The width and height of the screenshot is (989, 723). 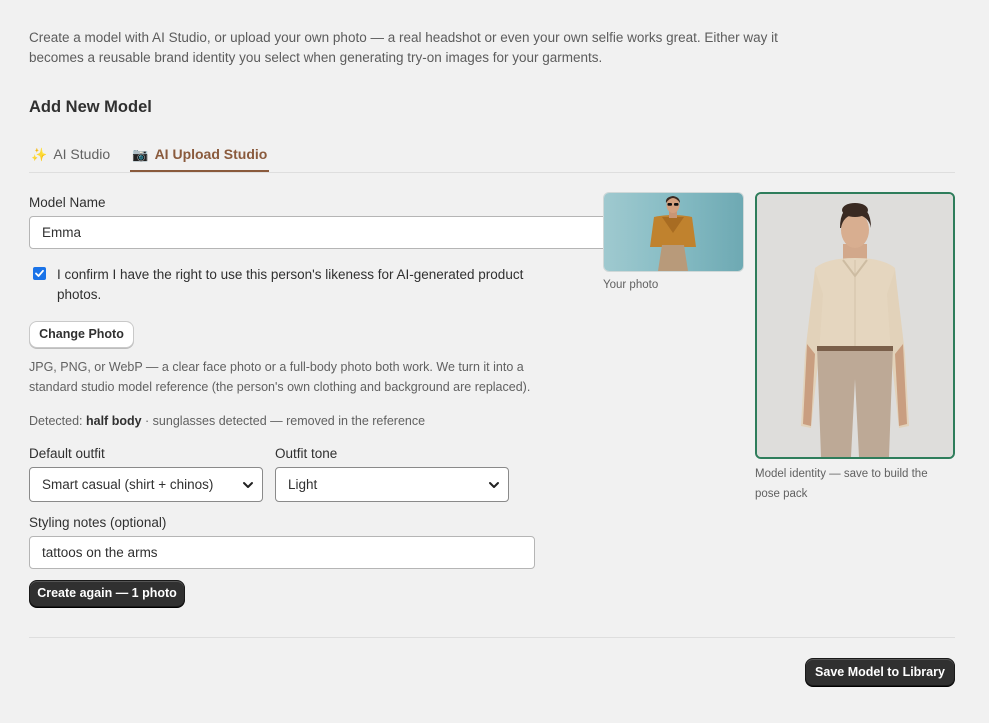 I want to click on model-identity-preview, so click(x=855, y=325).